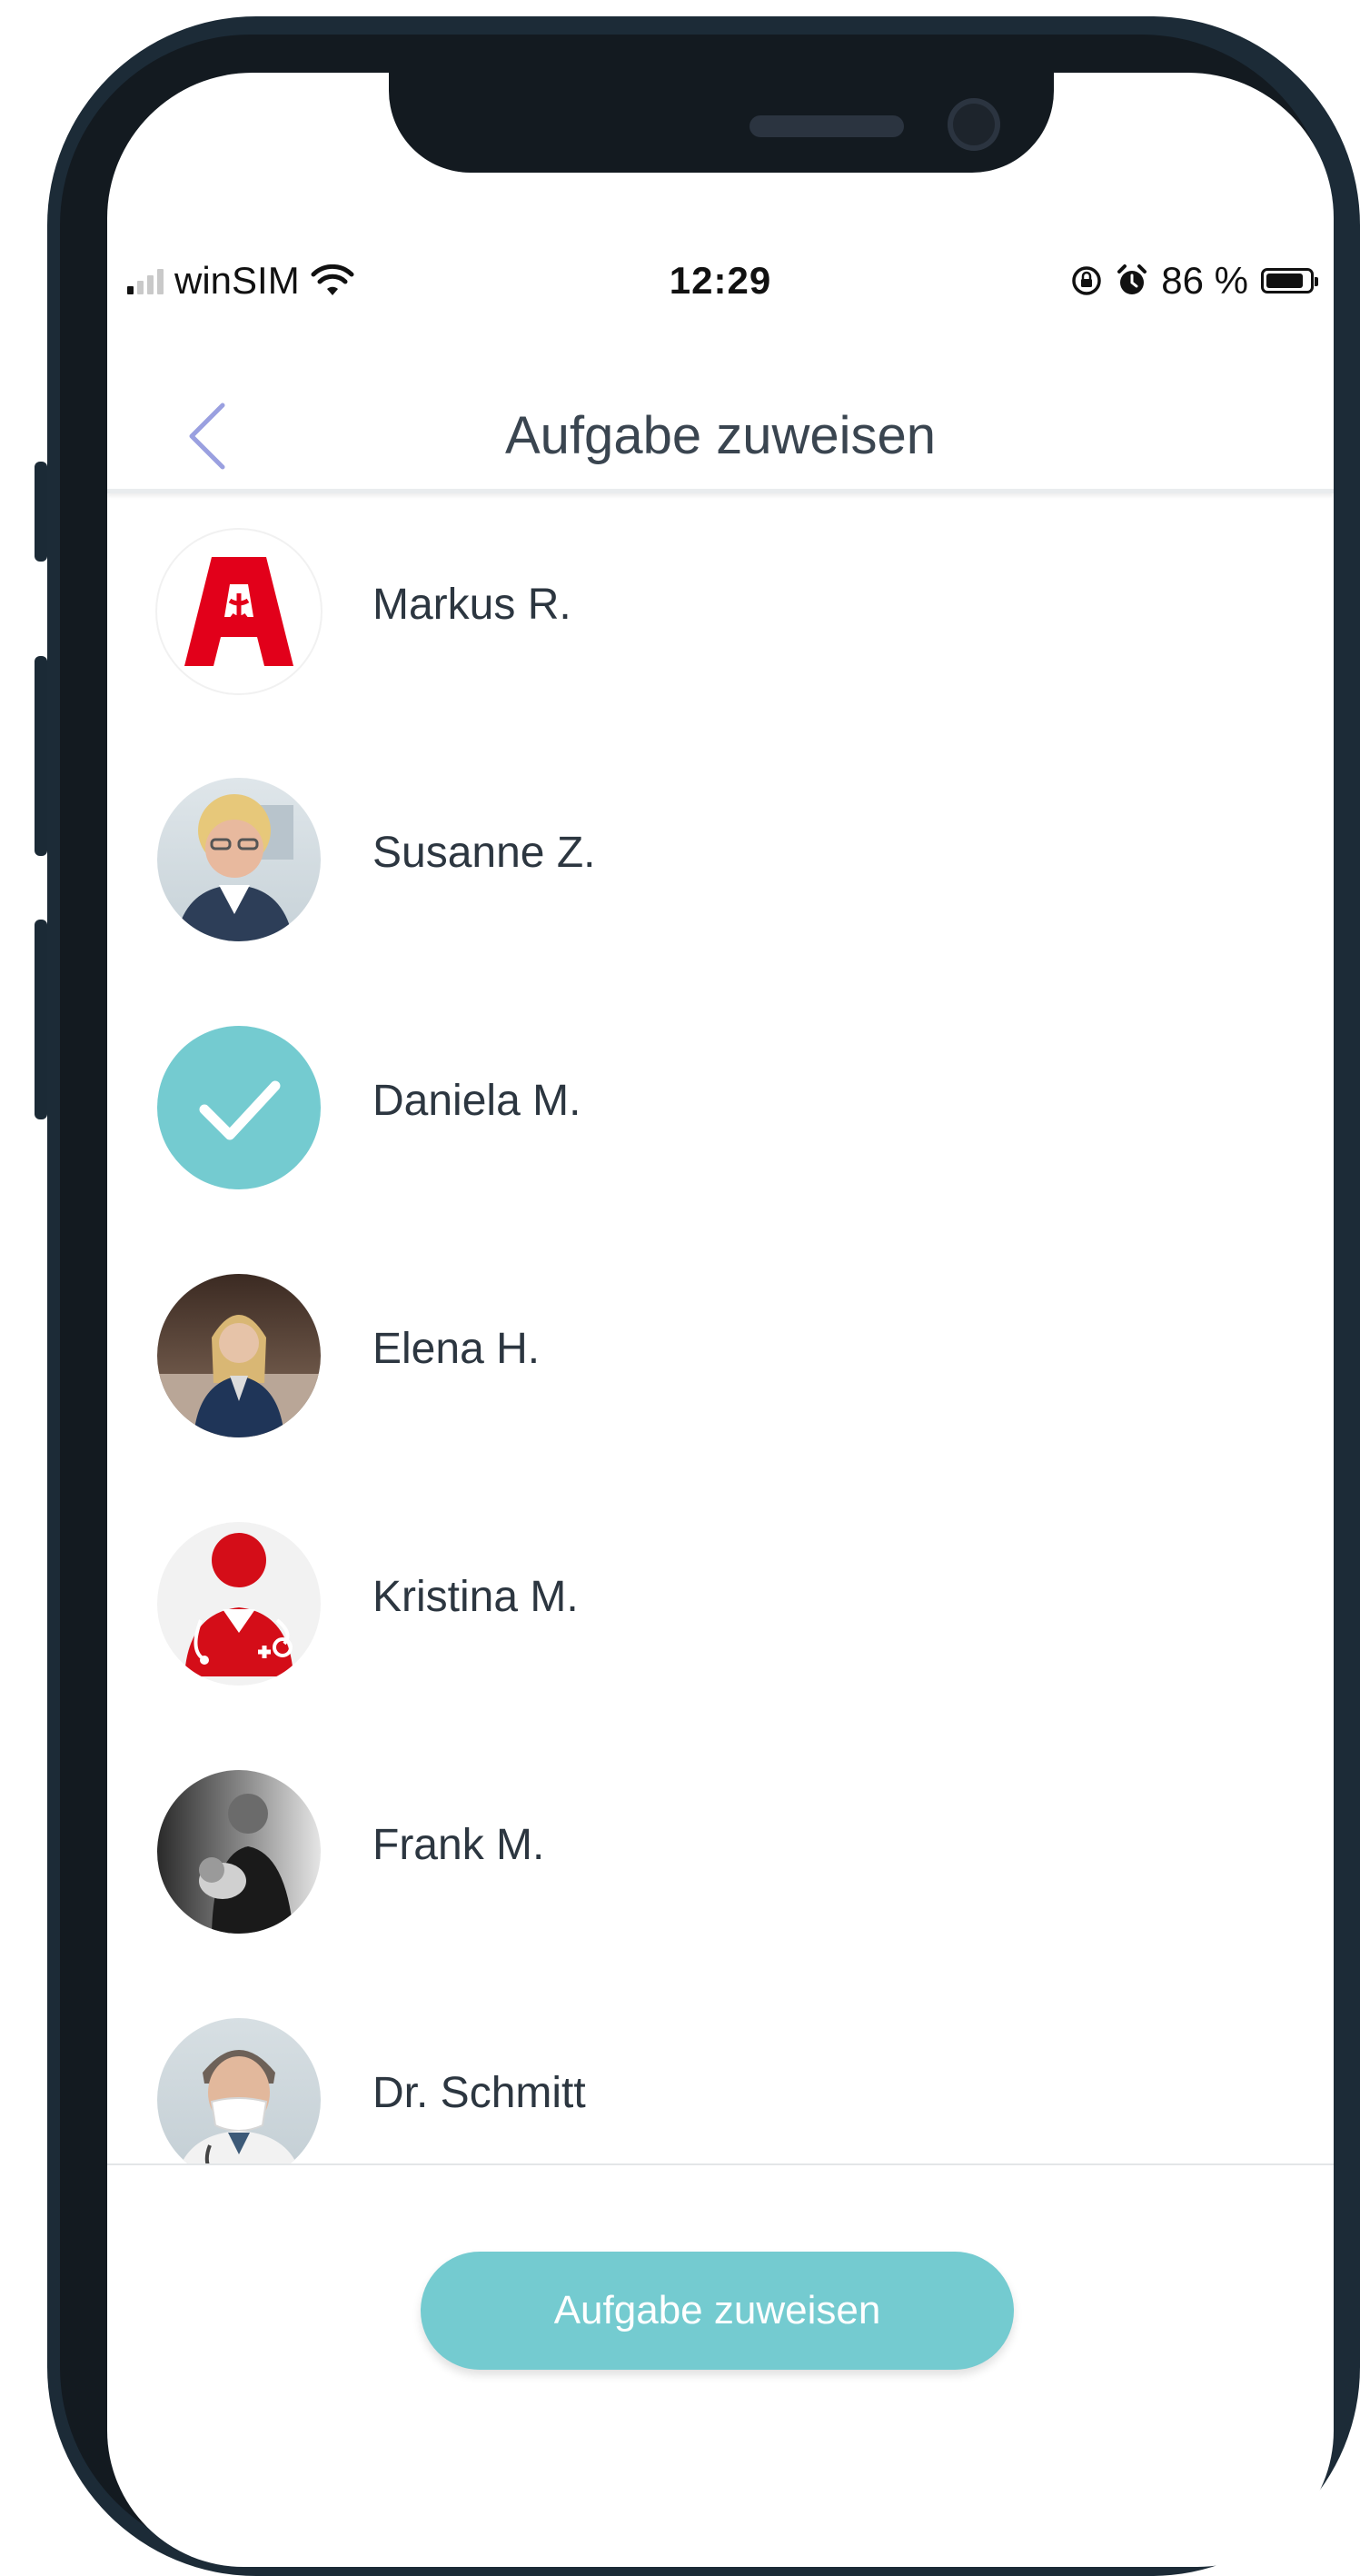 This screenshot has width=1360, height=2576. I want to click on assignee-name: Frank M., so click(458, 1845).